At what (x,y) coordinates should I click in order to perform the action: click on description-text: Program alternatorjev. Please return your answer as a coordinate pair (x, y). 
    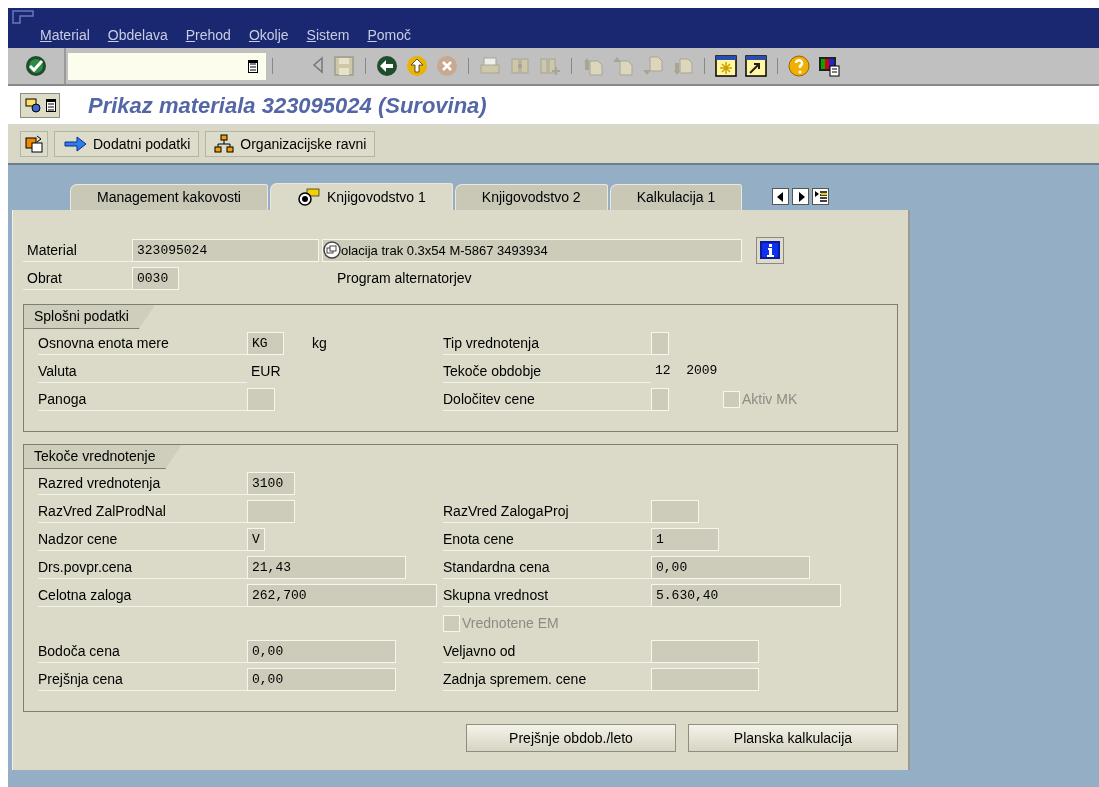
    Looking at the image, I should click on (404, 278).